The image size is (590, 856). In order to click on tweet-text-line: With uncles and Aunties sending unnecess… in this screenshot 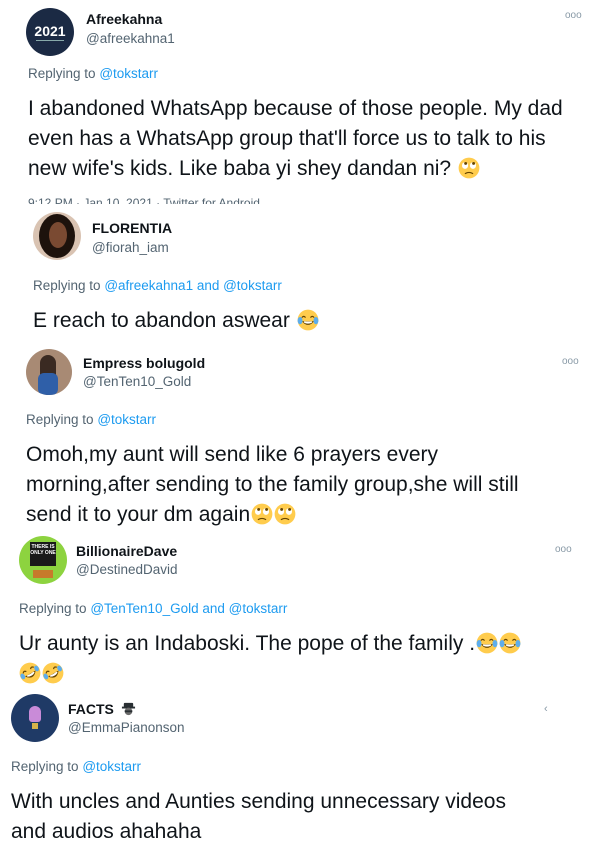, I will do `click(258, 801)`.